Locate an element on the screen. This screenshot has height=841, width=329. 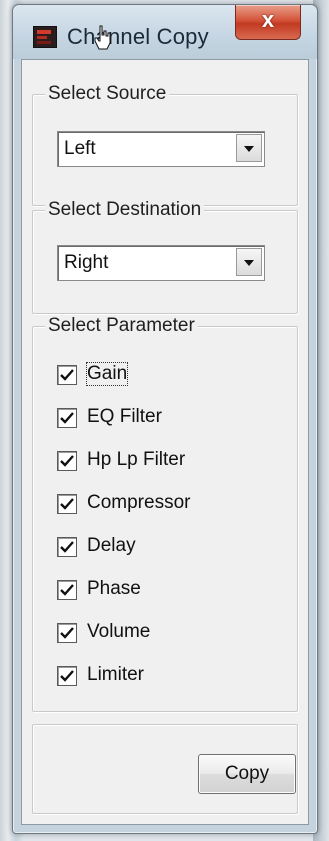
limiter-checkbox is located at coordinates (67, 676).